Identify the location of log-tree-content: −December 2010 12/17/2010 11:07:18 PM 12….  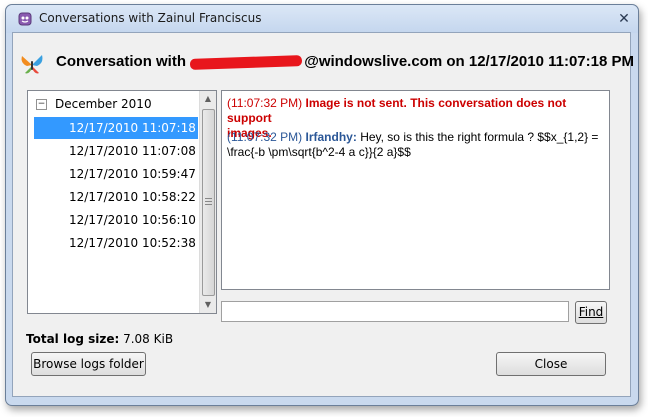
(114, 202).